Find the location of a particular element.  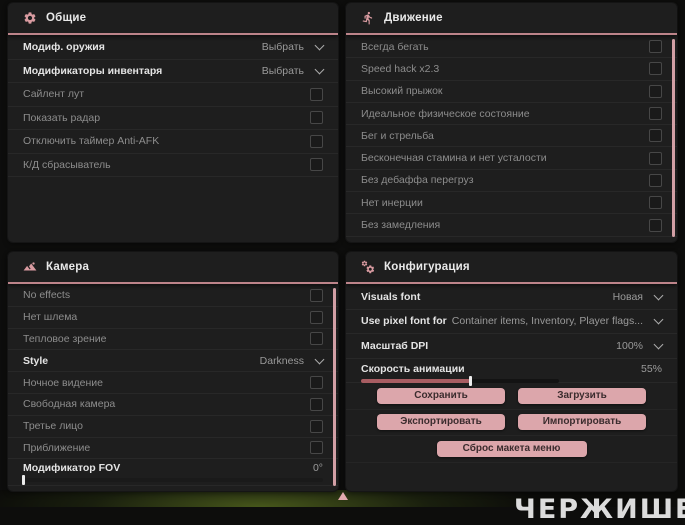

toggle-row: Бег и стрельба is located at coordinates (511, 136).